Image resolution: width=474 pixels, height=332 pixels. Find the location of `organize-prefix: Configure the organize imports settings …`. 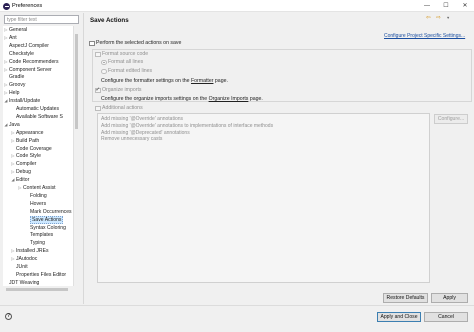

organize-prefix: Configure the organize imports settings … is located at coordinates (154, 99).